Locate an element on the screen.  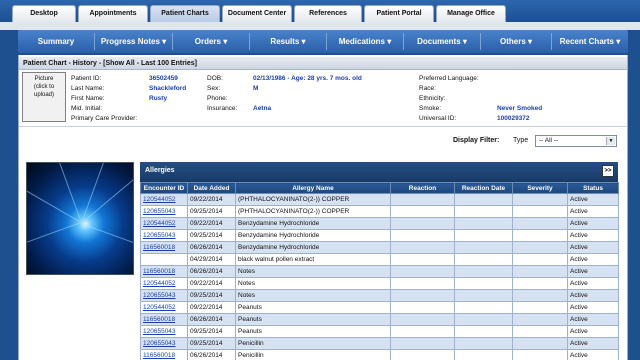
table-row: 120544052 09/22/2014 Notes Active is located at coordinates (379, 283).